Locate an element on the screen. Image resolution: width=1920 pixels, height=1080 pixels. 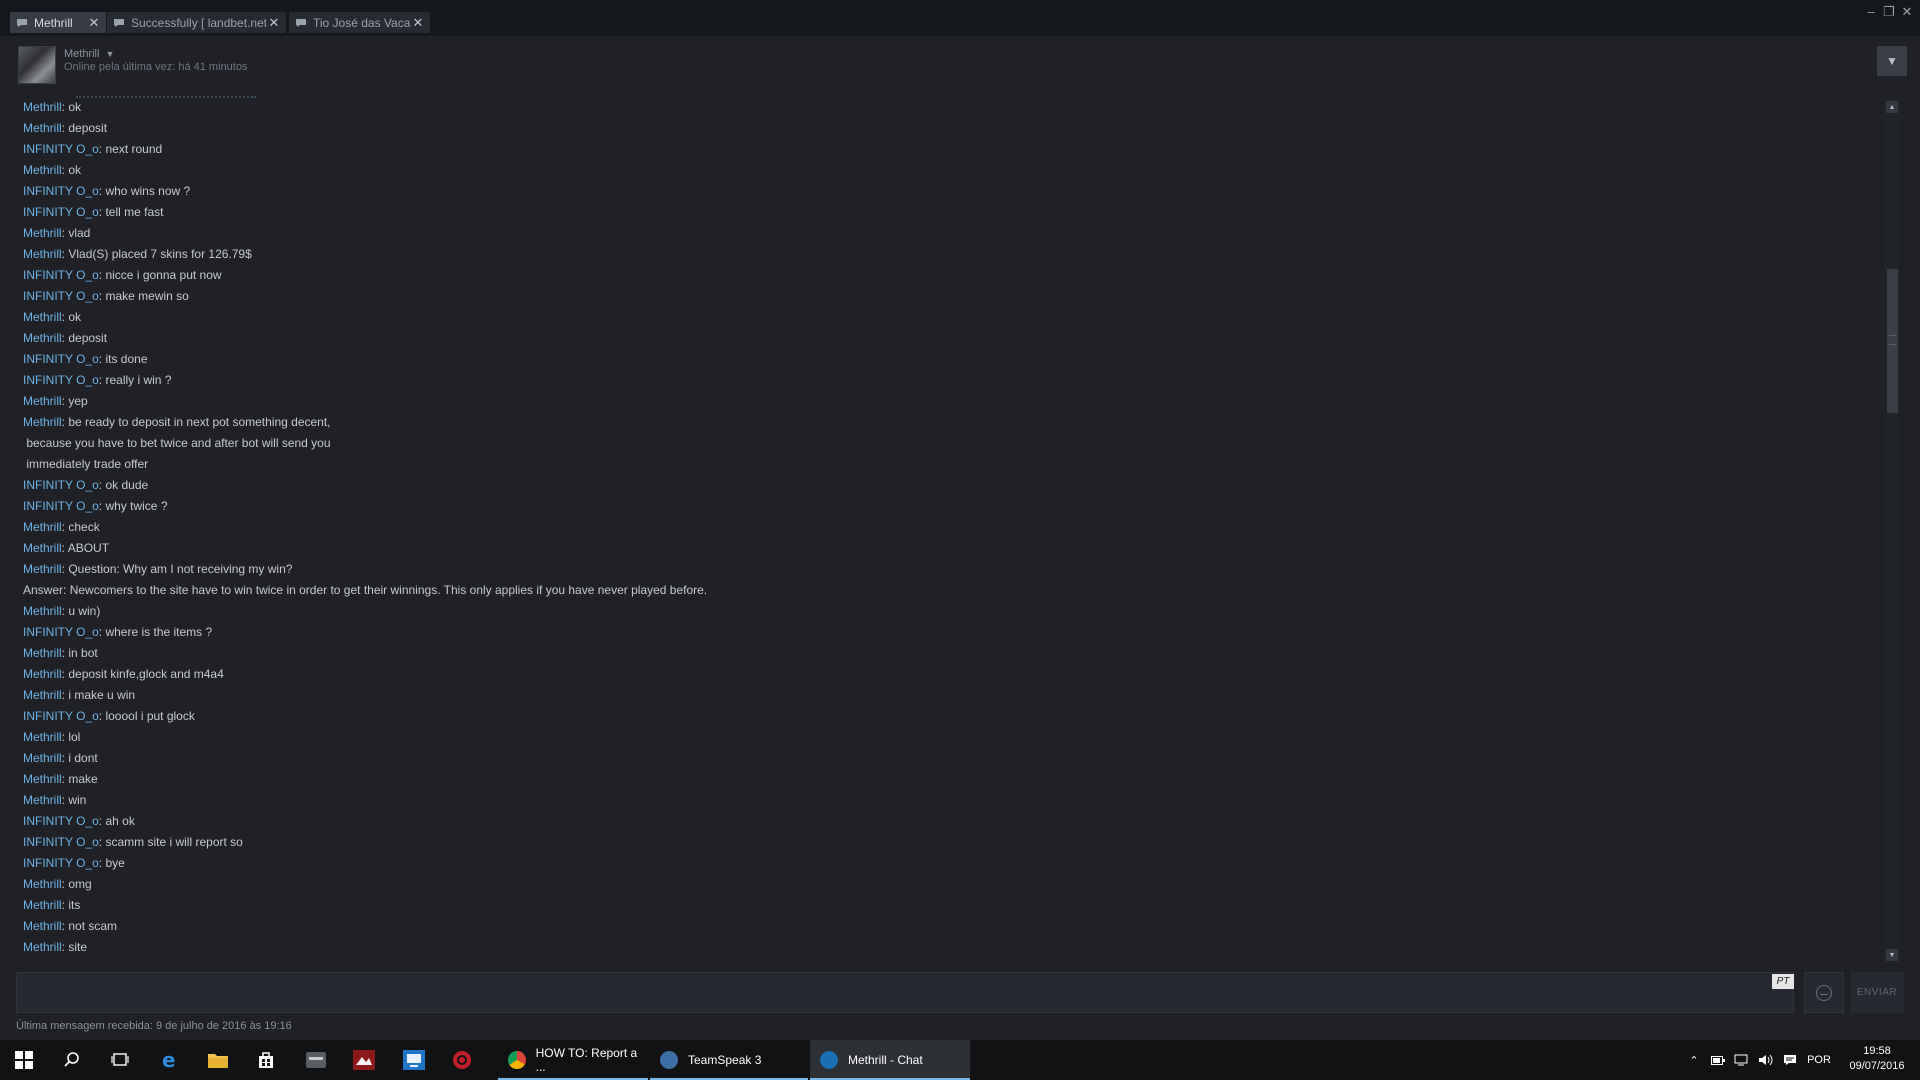
chat-message: INFINITY O_o: nicce i gonna put now is located at coordinates (122, 275).